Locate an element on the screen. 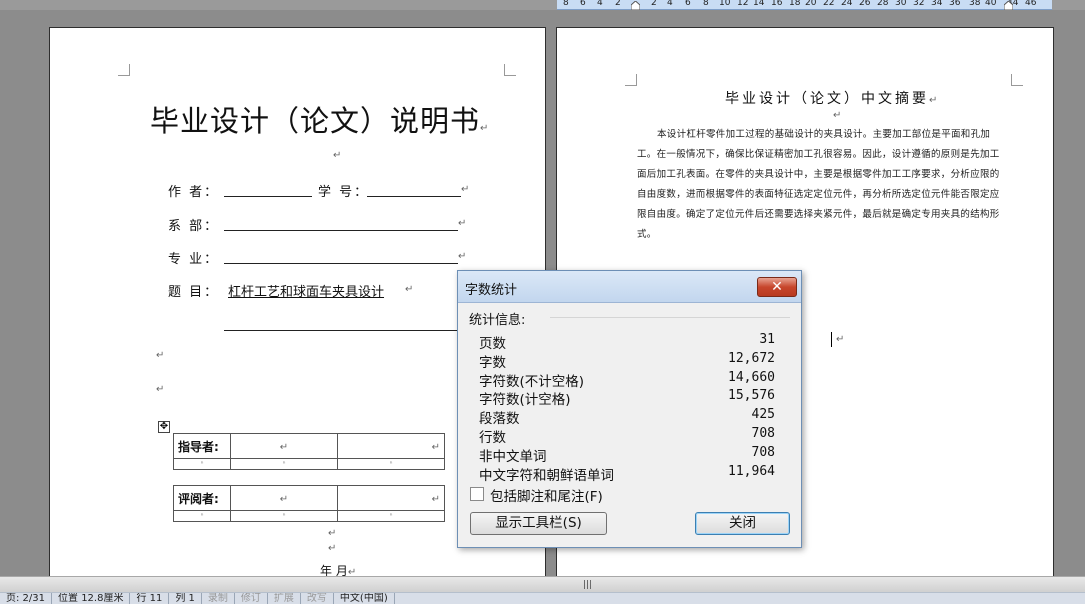 The height and width of the screenshot is (604, 1085). major-underline is located at coordinates (341, 263).